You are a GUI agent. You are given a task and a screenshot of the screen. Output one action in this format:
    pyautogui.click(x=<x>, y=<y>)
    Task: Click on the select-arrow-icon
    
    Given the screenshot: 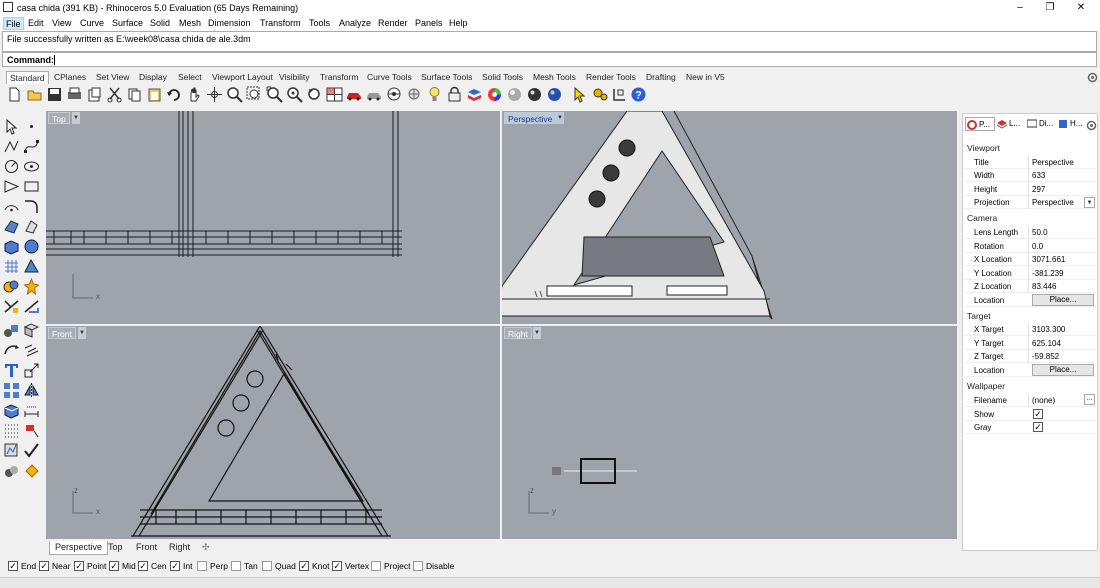 What is the action you would take?
    pyautogui.click(x=11, y=126)
    